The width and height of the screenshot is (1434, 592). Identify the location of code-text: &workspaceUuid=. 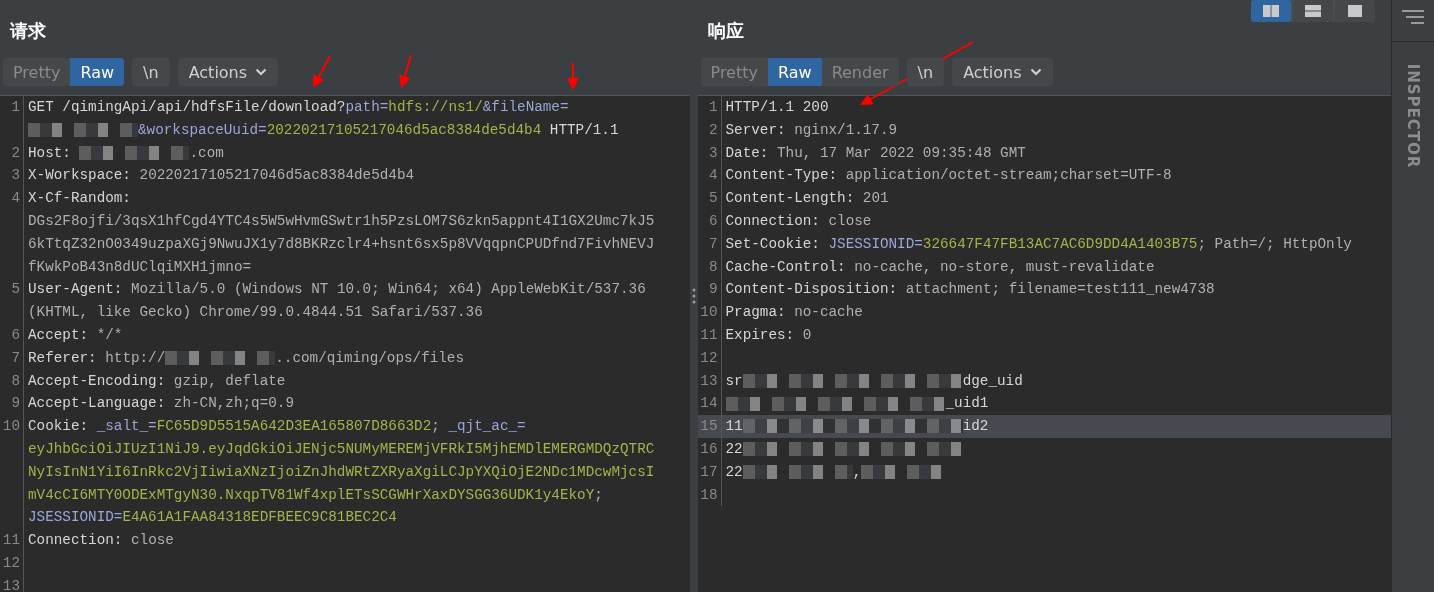
(202, 129).